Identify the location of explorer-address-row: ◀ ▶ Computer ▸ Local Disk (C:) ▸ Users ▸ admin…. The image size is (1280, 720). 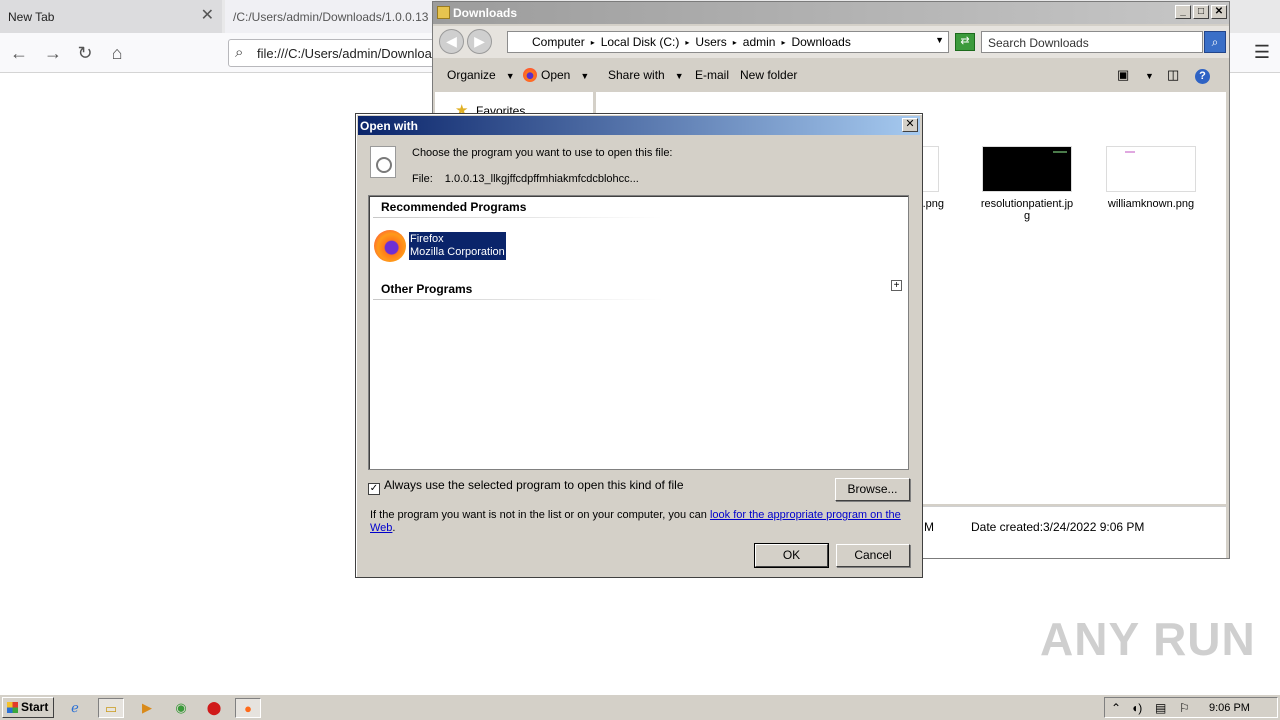
(831, 42).